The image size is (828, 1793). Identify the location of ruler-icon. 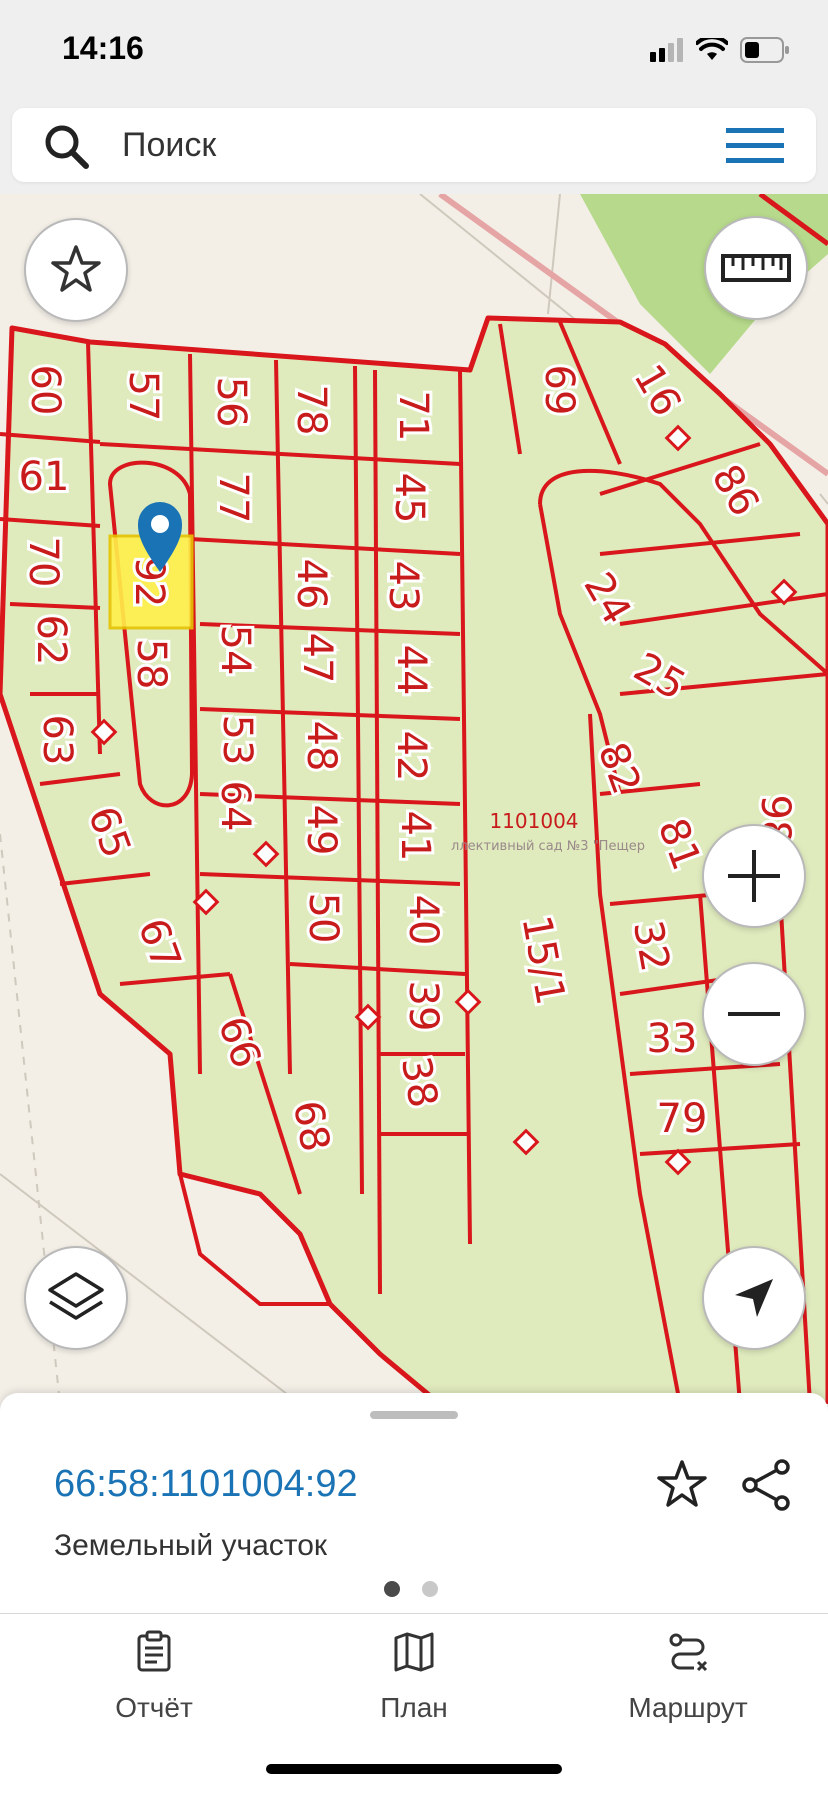
(756, 268).